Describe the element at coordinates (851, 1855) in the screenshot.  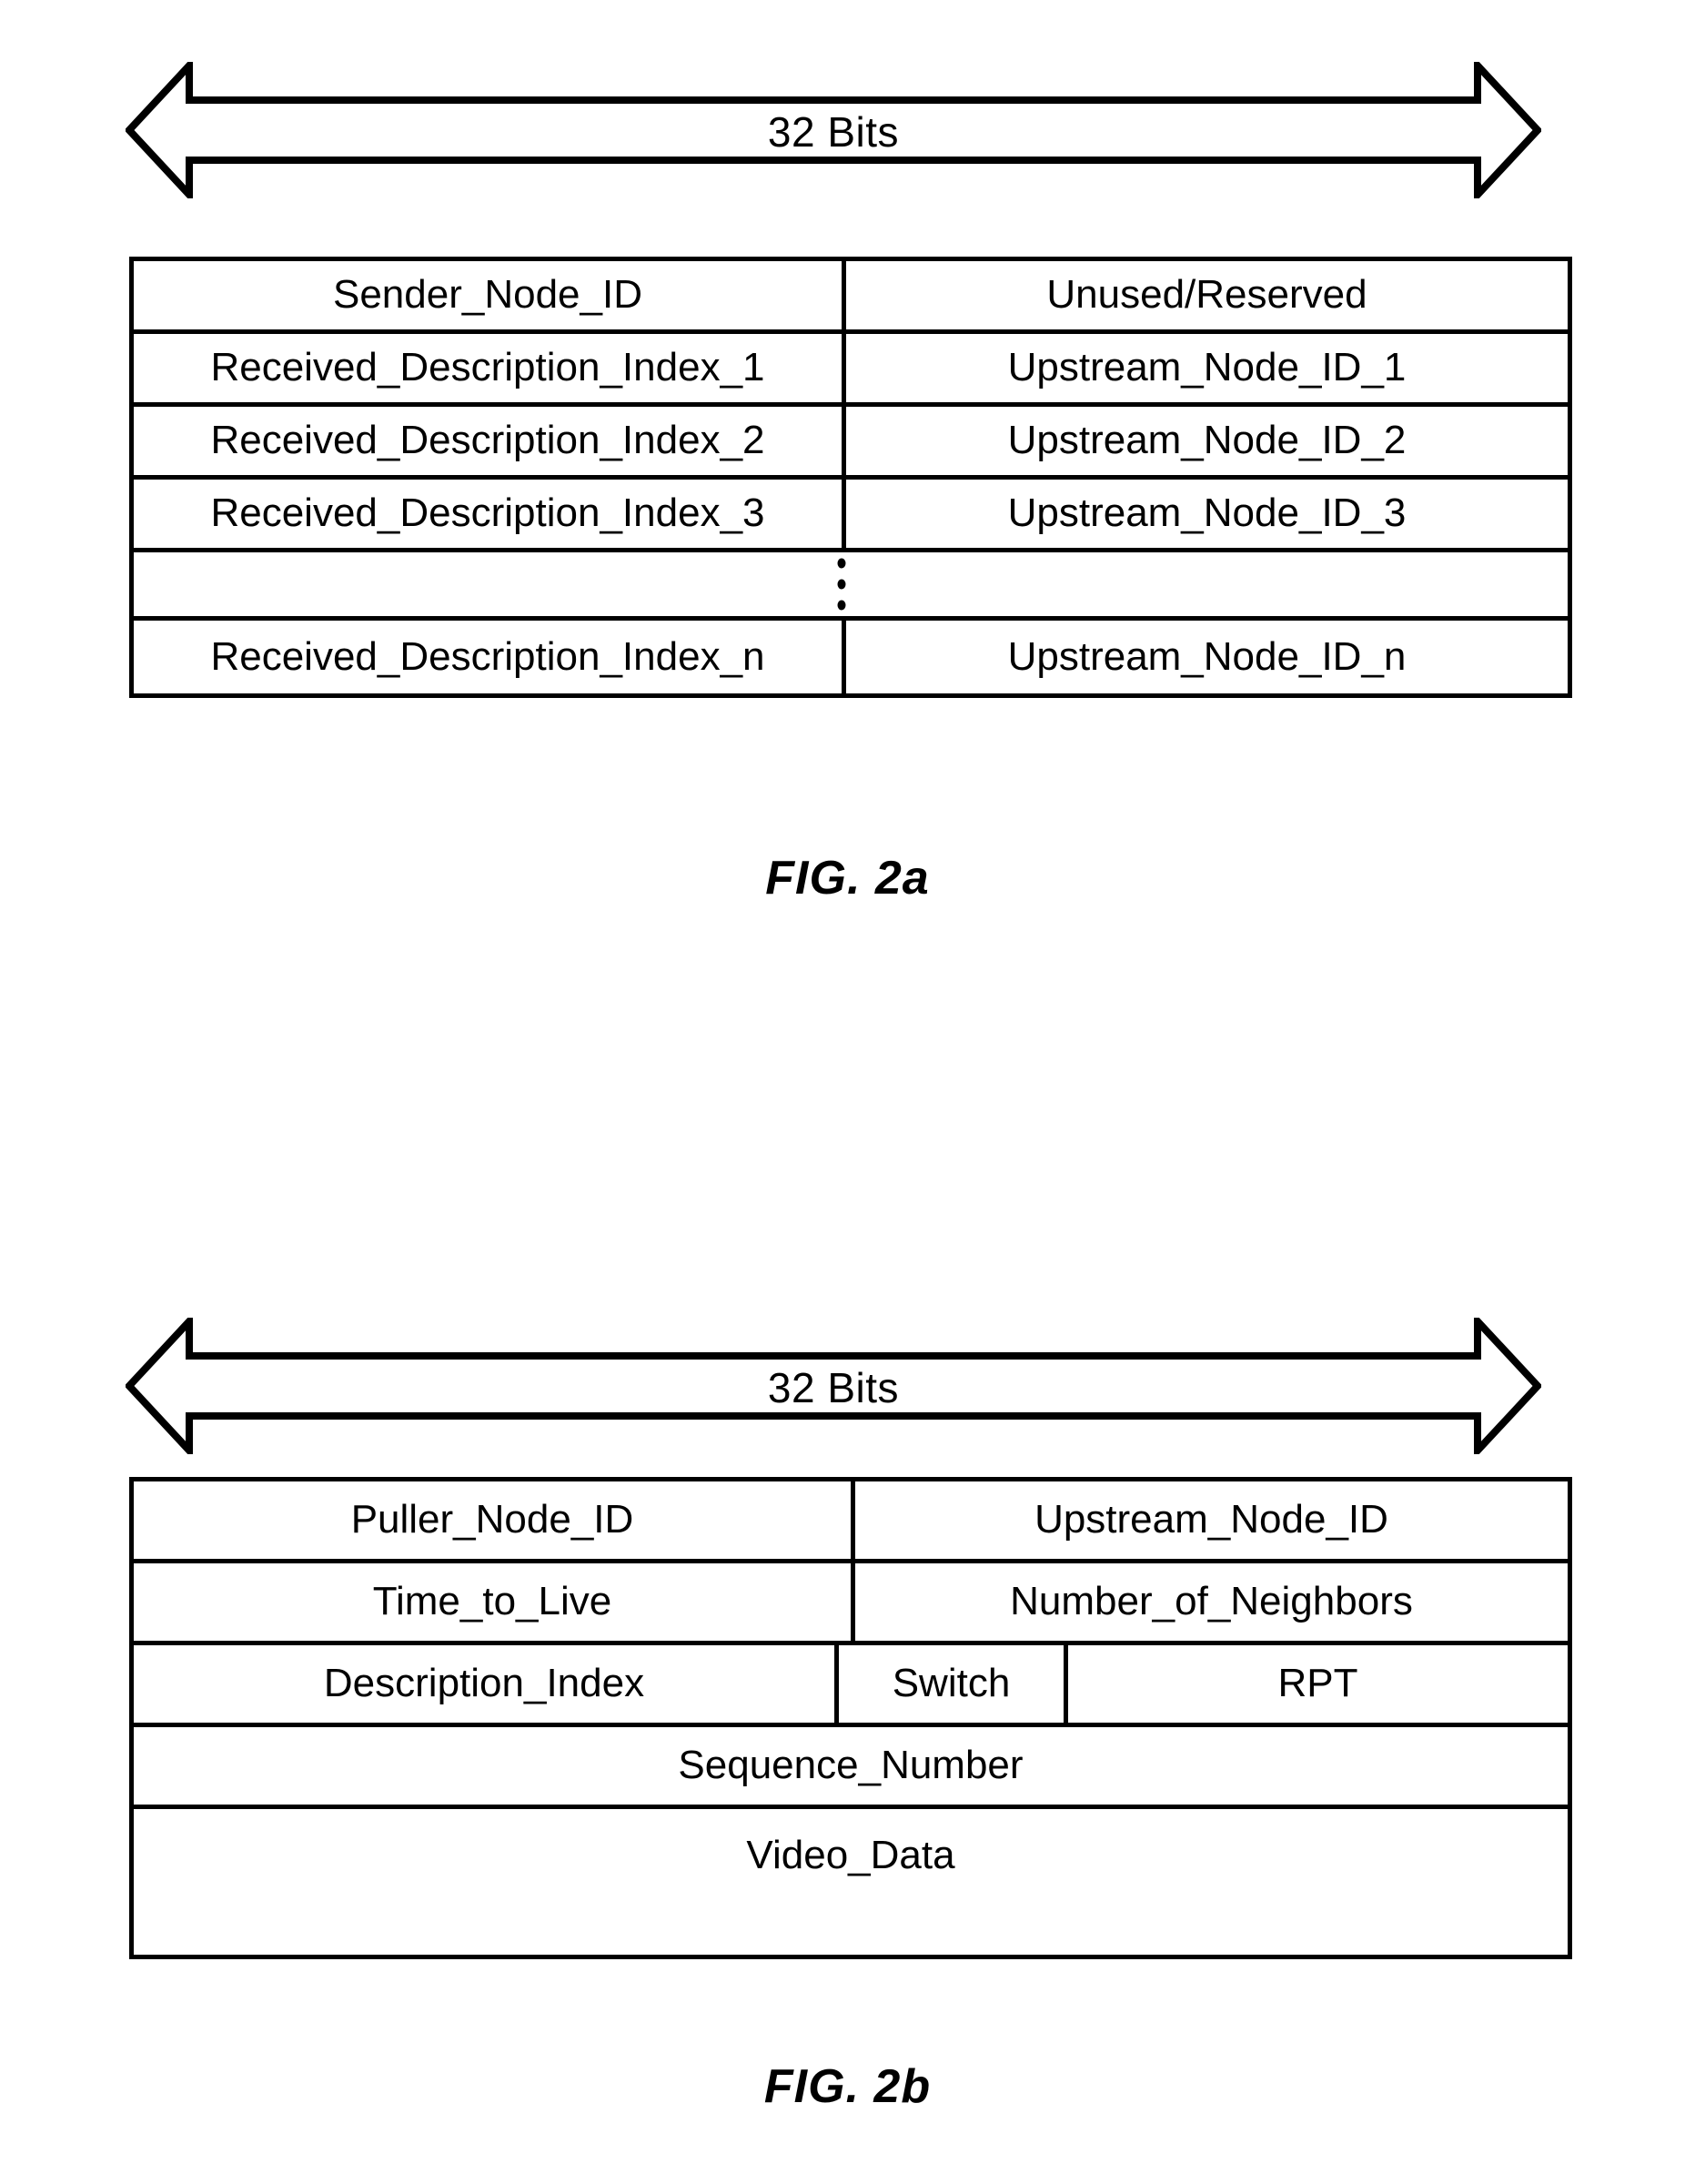
I see `field-cell: Video_Data` at that location.